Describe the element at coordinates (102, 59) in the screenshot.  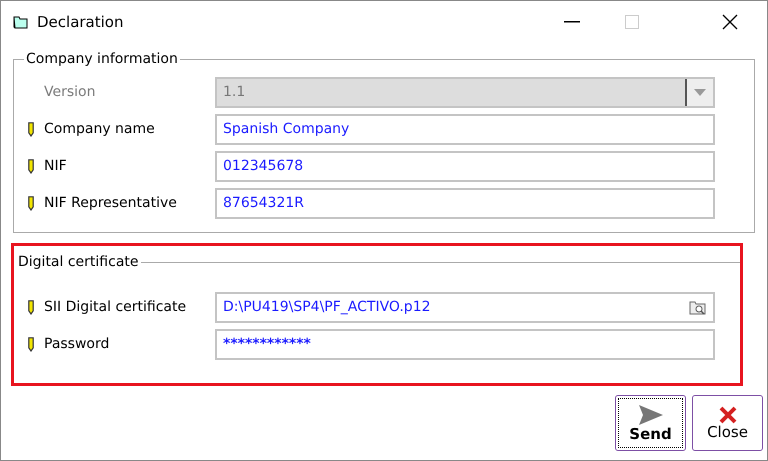
I see `group-legend: Company information` at that location.